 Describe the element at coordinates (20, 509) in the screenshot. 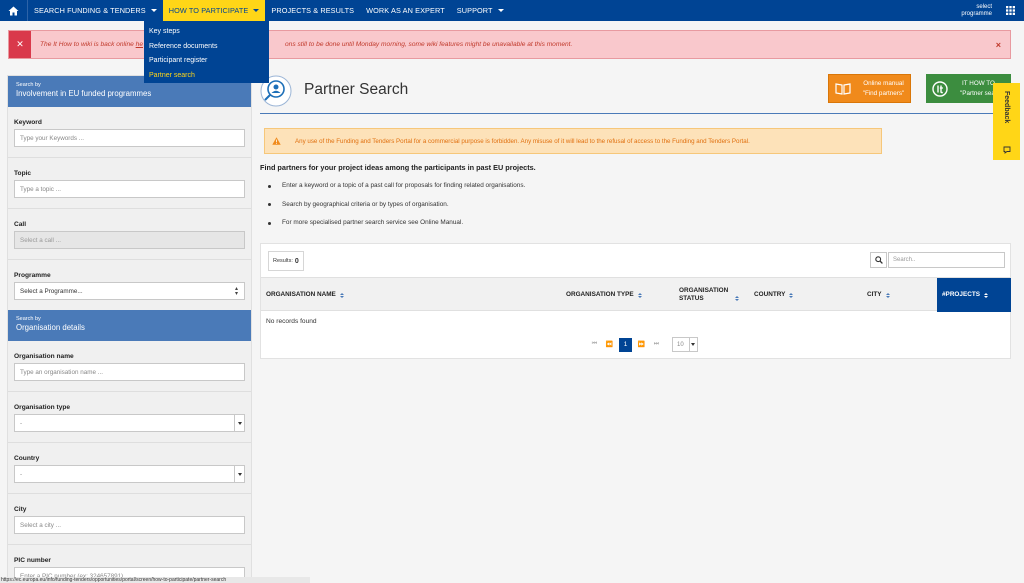

I see `city-label: City` at that location.